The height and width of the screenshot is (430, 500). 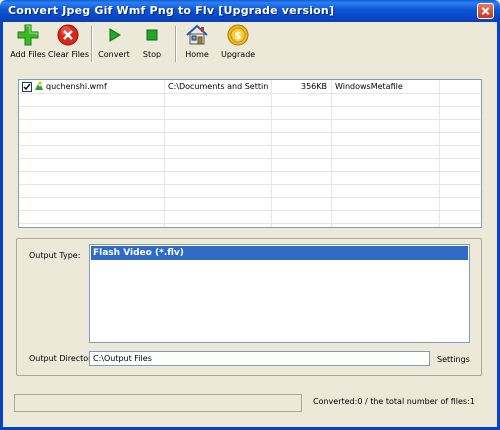 I want to click on home-label: Home, so click(x=197, y=54).